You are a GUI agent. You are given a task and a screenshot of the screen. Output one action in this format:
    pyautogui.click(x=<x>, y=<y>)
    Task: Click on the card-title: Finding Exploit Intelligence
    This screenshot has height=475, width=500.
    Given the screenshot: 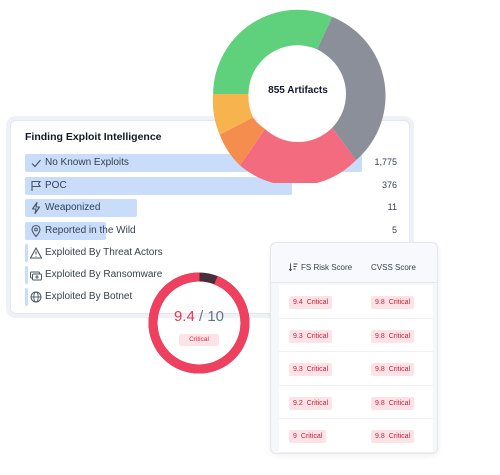 What is the action you would take?
    pyautogui.click(x=93, y=137)
    